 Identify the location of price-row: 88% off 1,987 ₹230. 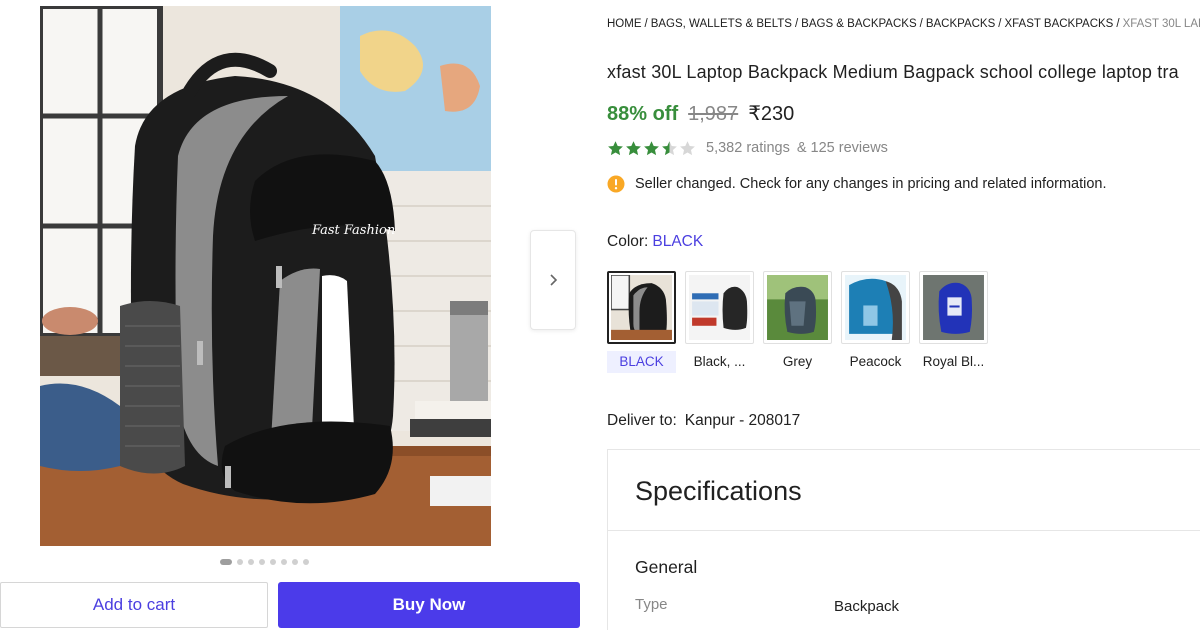
(700, 115).